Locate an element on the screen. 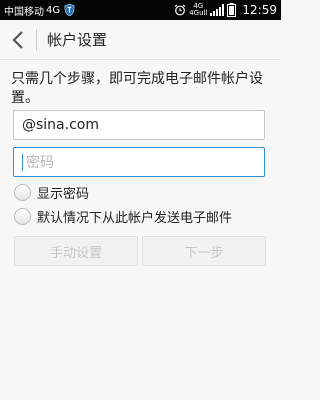 The height and width of the screenshot is (400, 320). battery-icon is located at coordinates (232, 10).